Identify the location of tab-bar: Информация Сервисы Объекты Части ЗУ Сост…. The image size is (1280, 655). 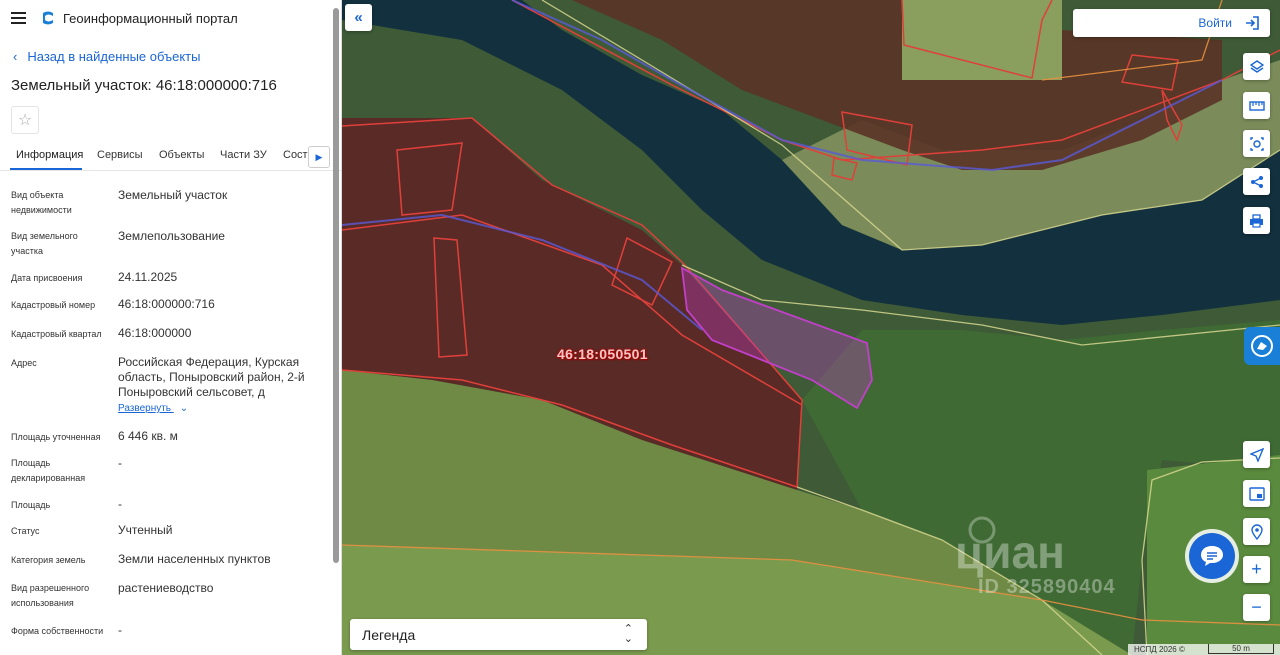
(170, 157).